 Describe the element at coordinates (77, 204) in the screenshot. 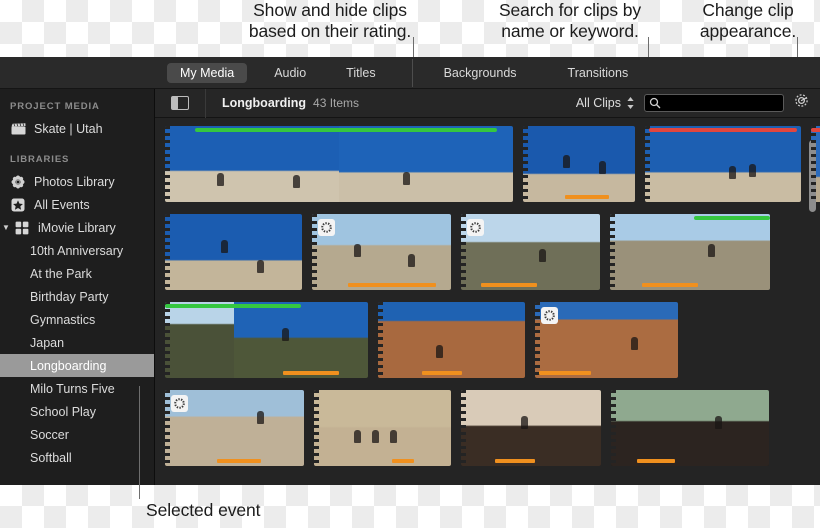

I see `sidebar-item-all-events: All Events` at that location.